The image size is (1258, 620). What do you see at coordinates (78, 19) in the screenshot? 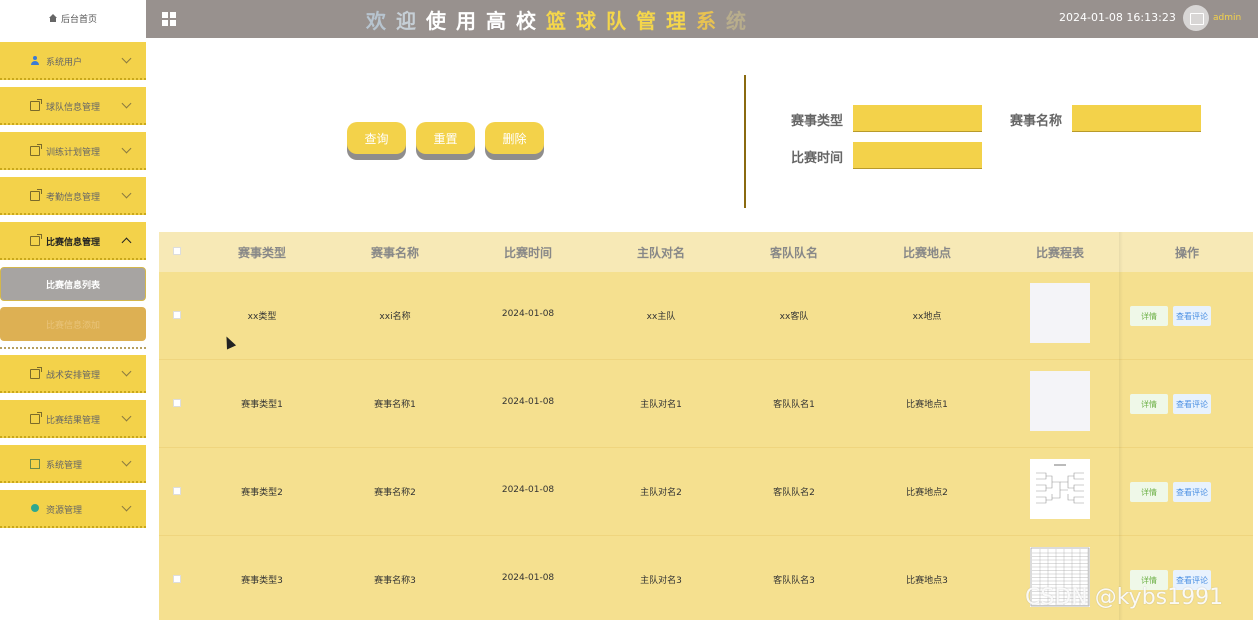
I see `home-label: 后台首页` at bounding box center [78, 19].